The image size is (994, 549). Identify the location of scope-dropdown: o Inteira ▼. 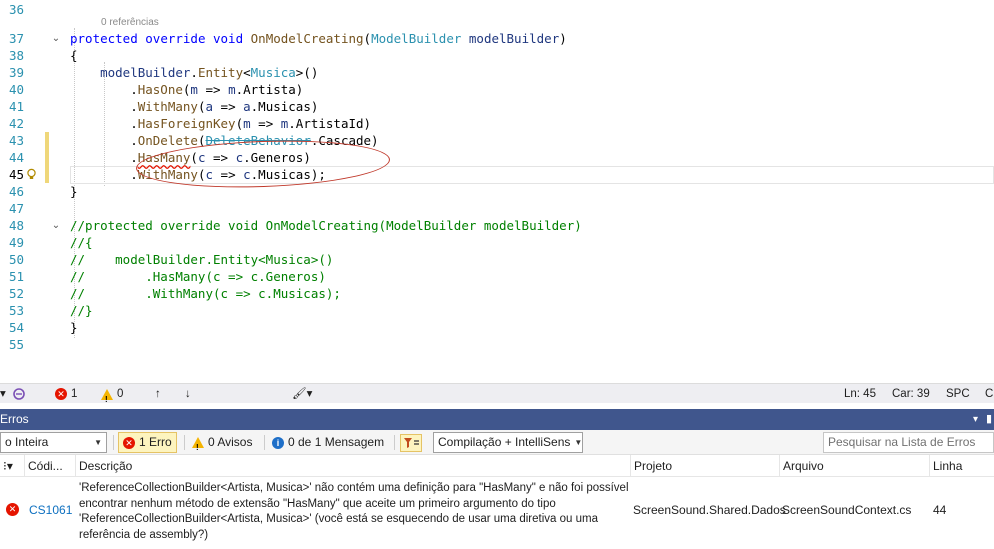
(53, 442).